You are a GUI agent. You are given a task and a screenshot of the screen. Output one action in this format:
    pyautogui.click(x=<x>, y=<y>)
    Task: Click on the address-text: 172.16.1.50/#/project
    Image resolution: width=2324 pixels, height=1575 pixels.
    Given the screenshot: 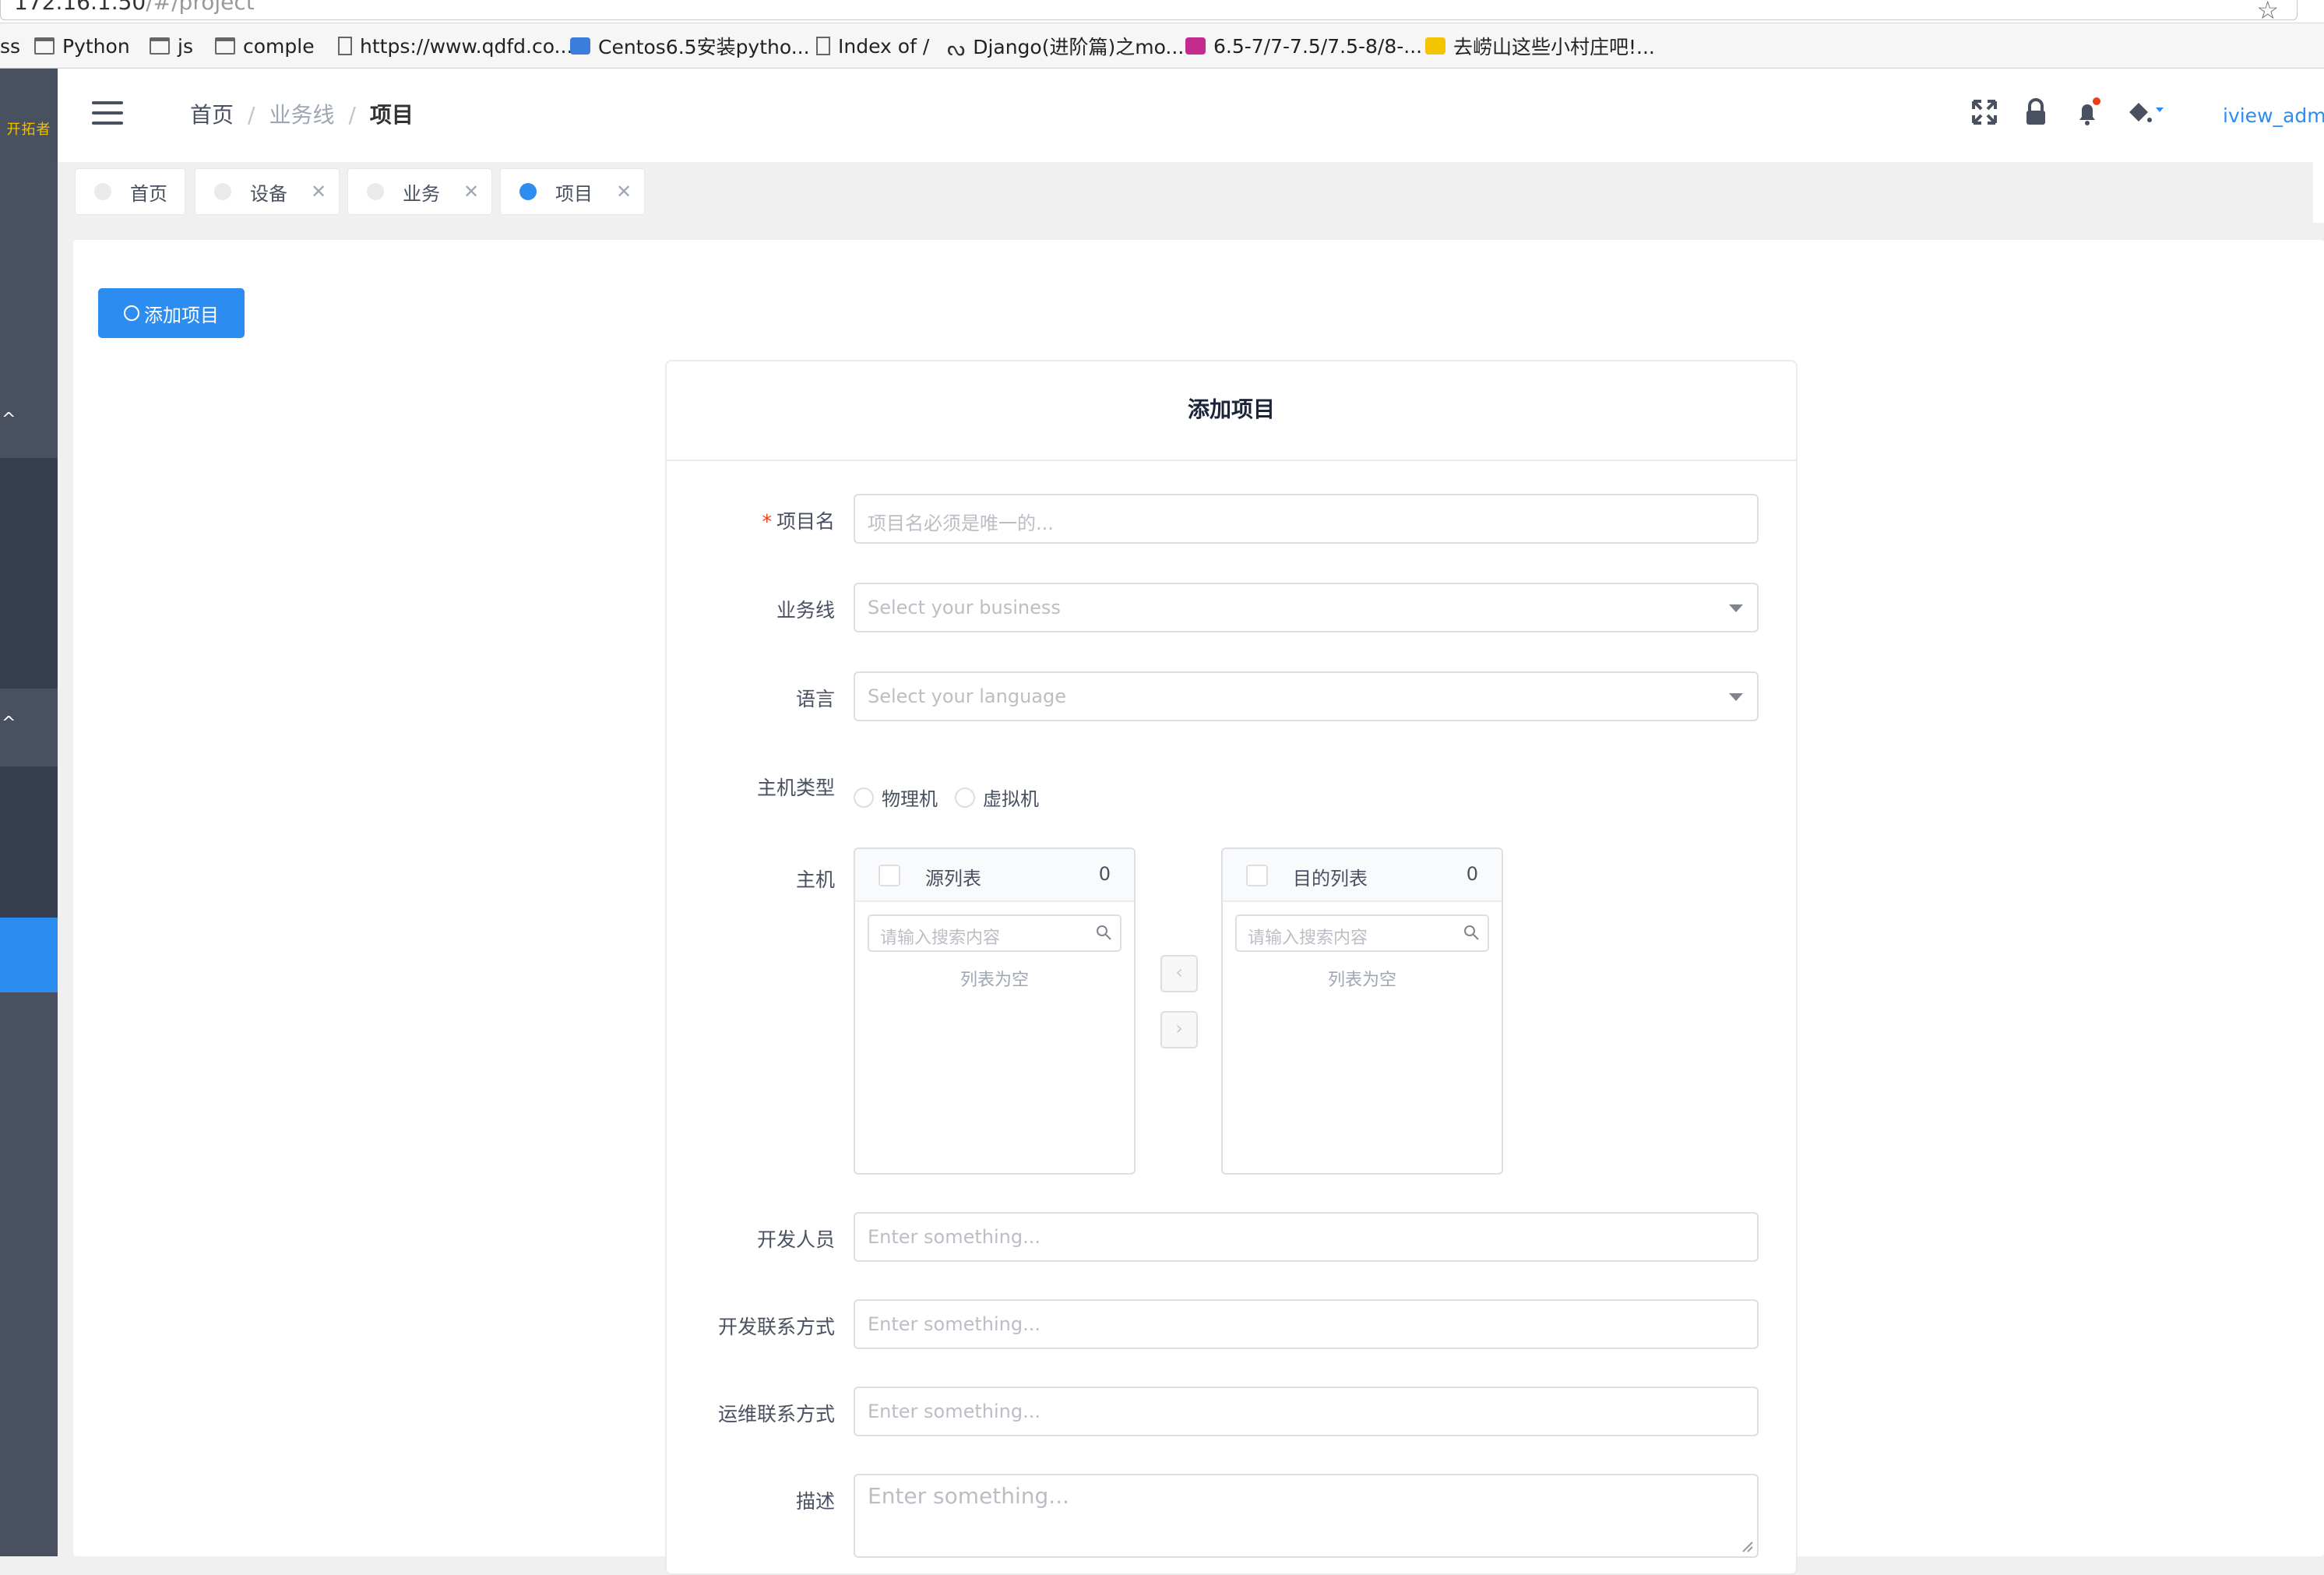 What is the action you would take?
    pyautogui.click(x=134, y=7)
    